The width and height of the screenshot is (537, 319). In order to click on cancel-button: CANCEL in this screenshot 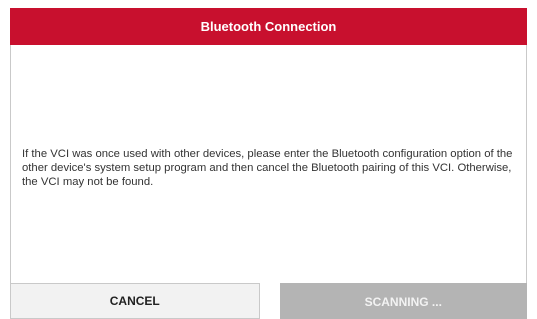, I will do `click(135, 301)`.